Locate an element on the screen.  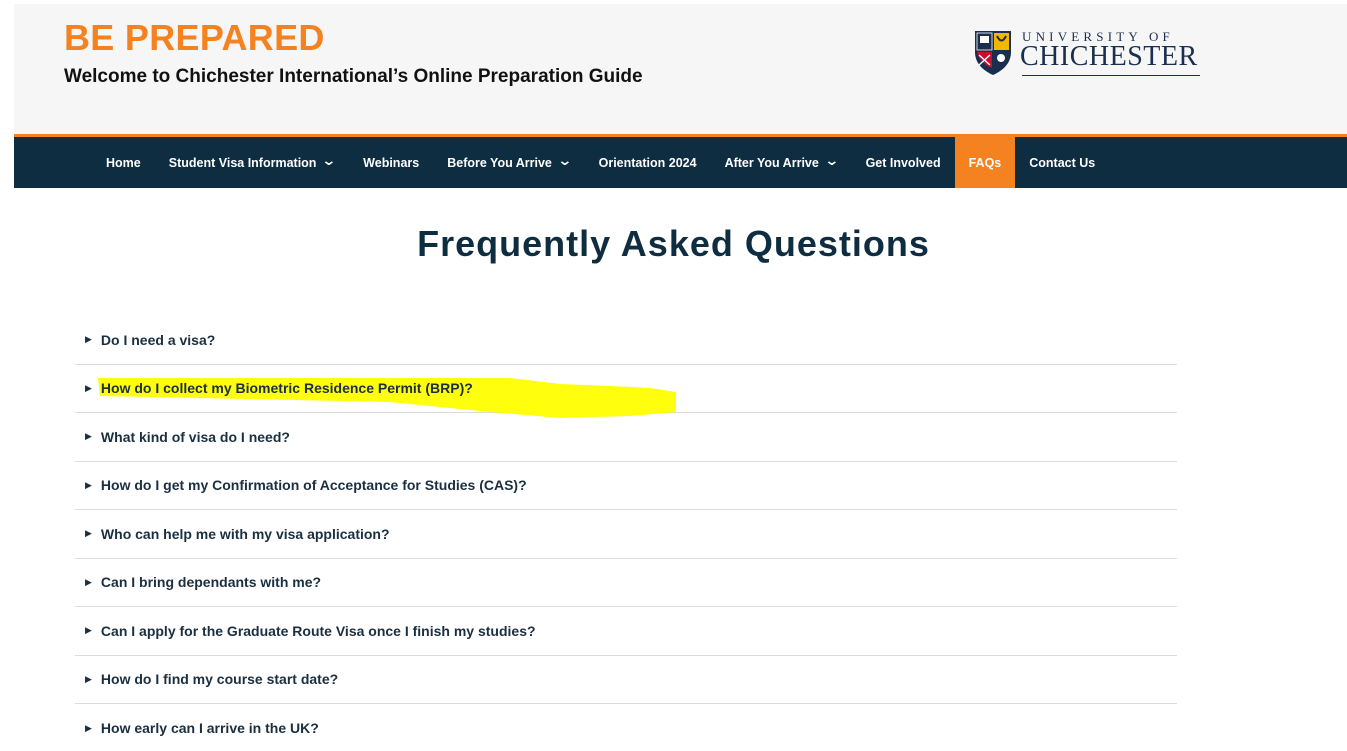
nav-item-student-visa-information: Student Visa Information ⌄ is located at coordinates (252, 162).